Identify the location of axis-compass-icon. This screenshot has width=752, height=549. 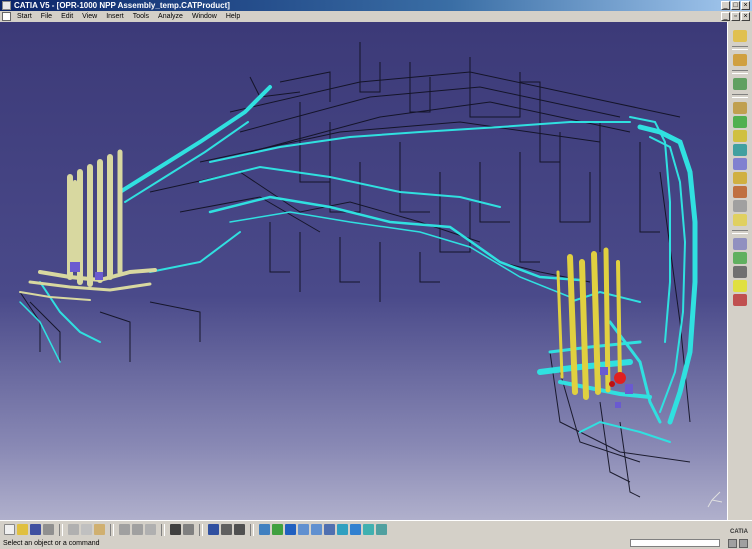
(715, 499).